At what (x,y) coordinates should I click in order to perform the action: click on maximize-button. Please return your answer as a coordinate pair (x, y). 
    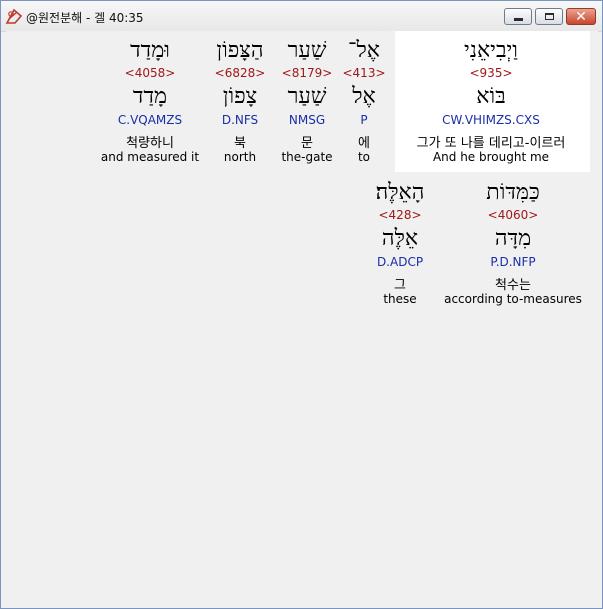
    Looking at the image, I should click on (549, 16).